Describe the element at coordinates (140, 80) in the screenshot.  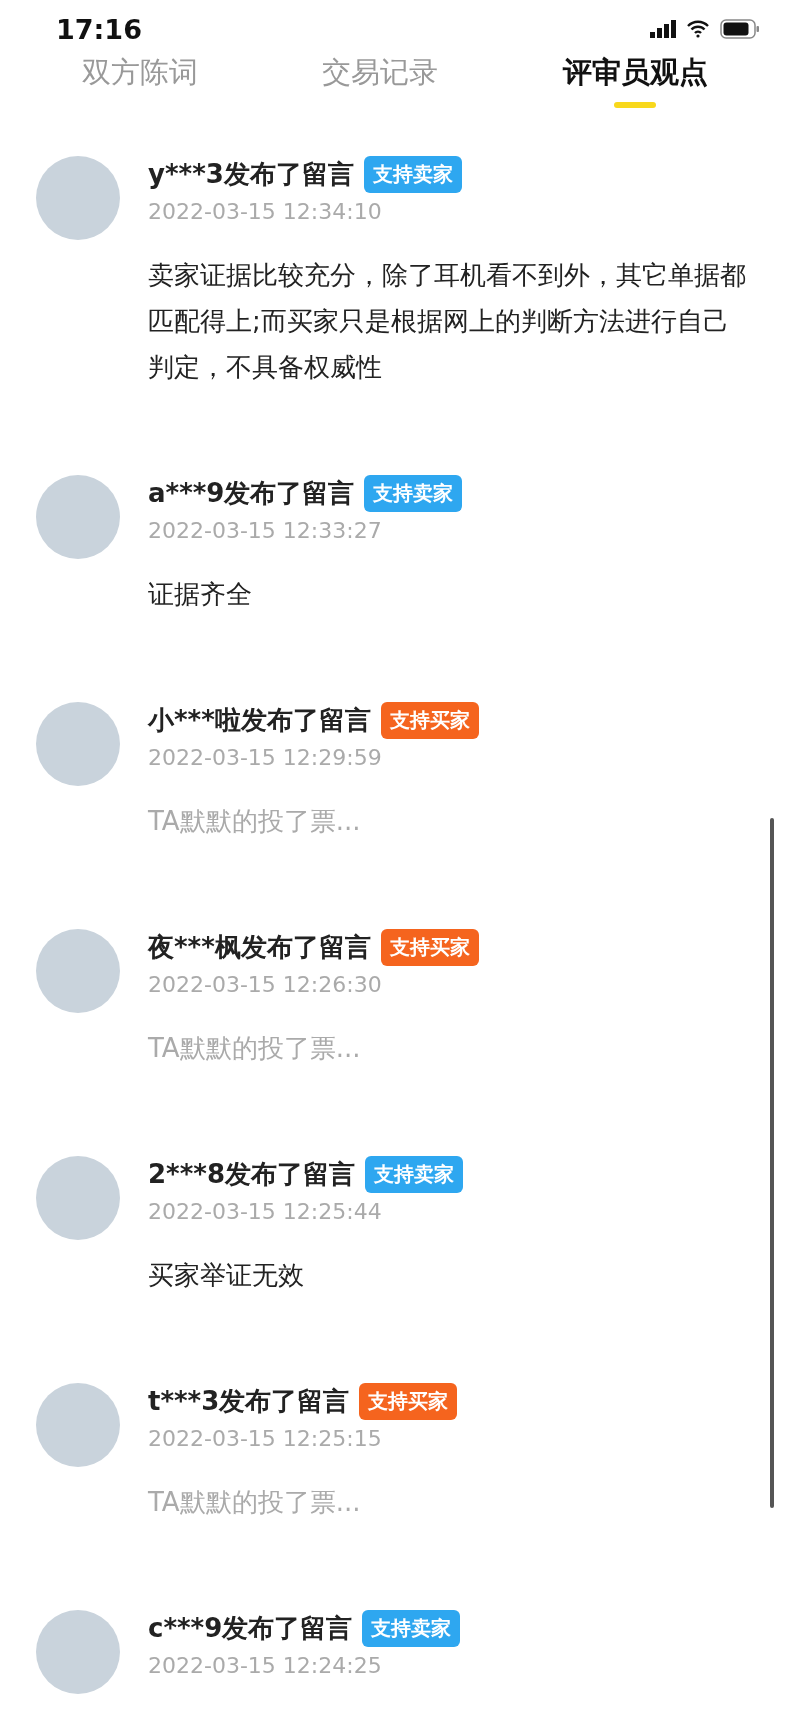
I see `tab: 双方陈词` at that location.